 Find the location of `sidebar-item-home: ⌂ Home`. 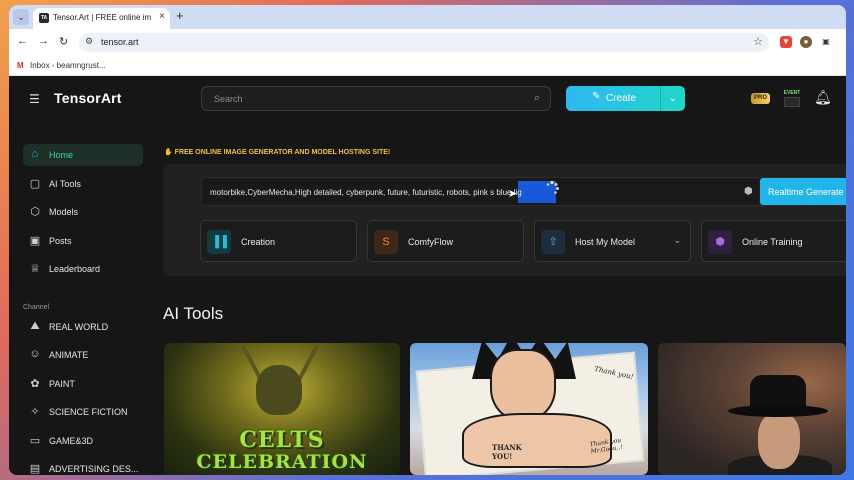

sidebar-item-home: ⌂ Home is located at coordinates (83, 155).